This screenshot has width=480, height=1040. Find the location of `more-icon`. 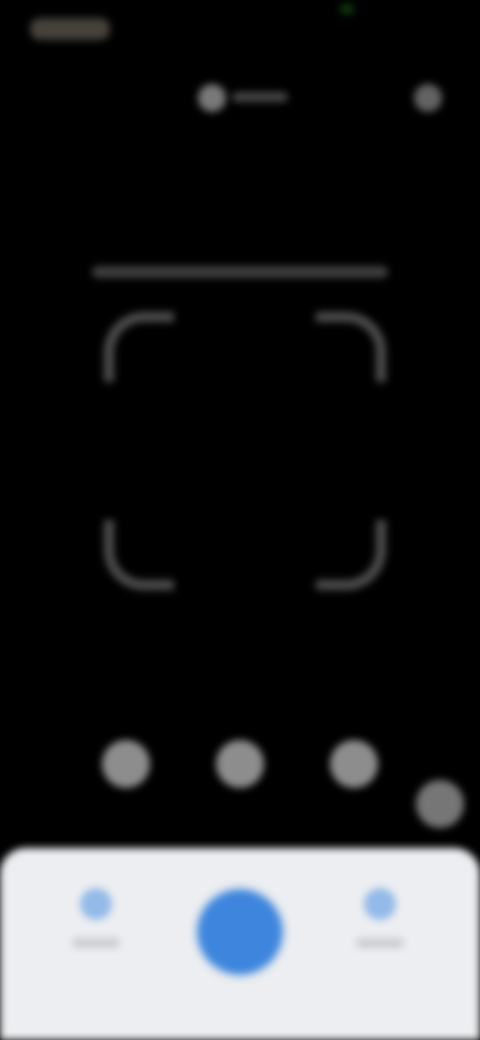

more-icon is located at coordinates (428, 98).